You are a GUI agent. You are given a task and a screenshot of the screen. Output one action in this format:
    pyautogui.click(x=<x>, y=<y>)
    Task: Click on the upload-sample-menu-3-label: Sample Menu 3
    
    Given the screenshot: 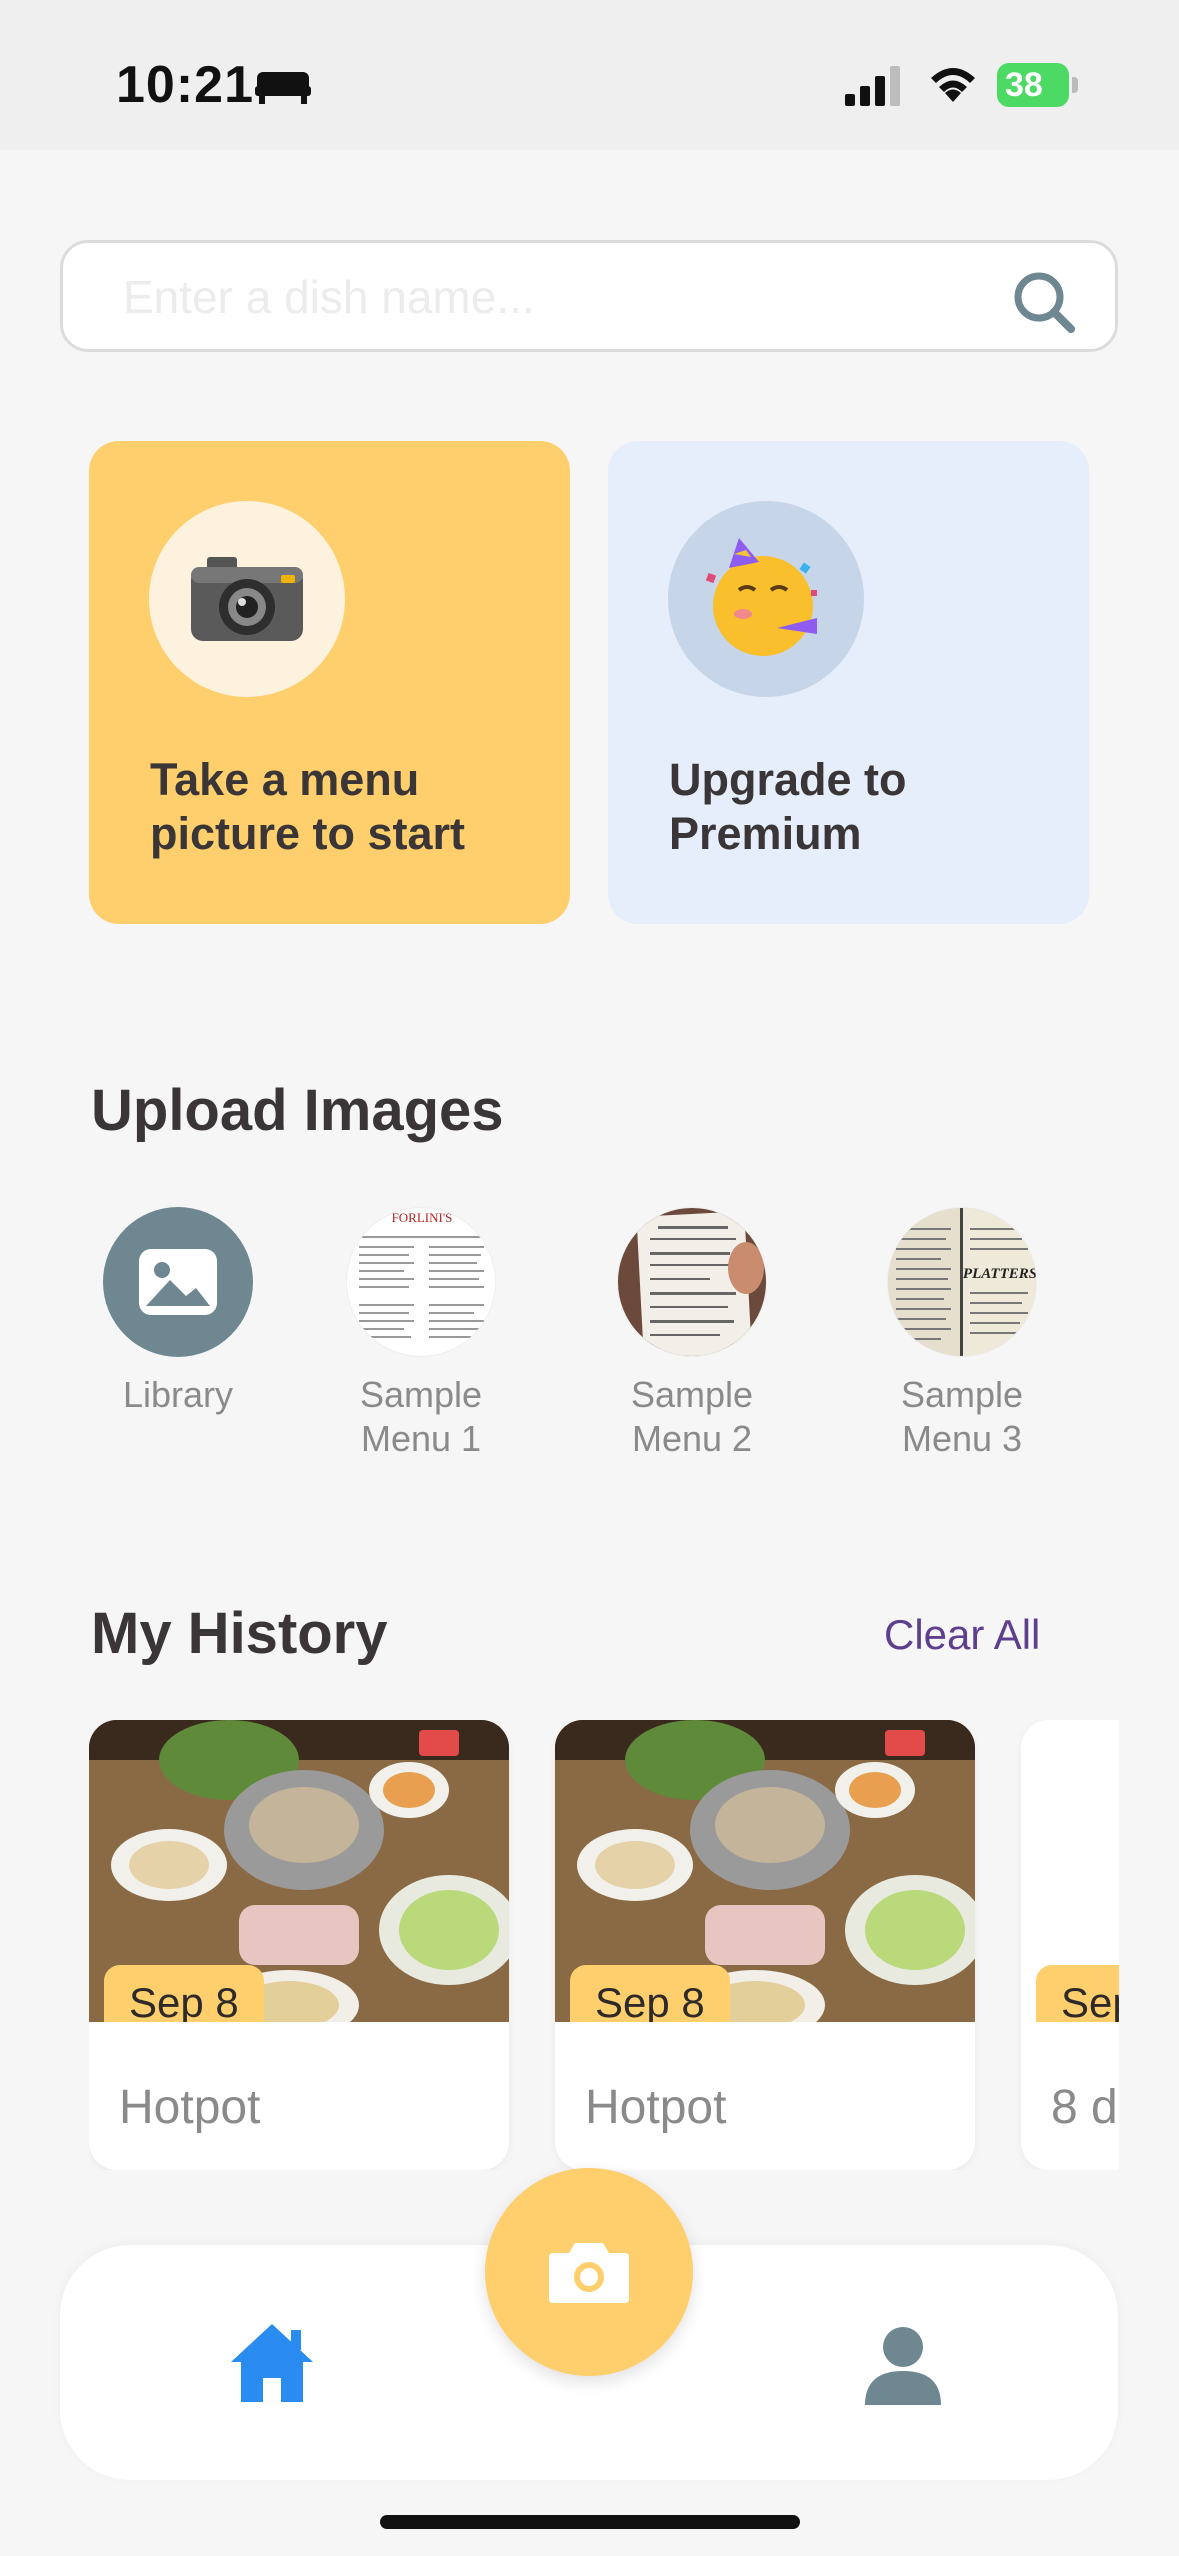 What is the action you would take?
    pyautogui.click(x=962, y=1416)
    